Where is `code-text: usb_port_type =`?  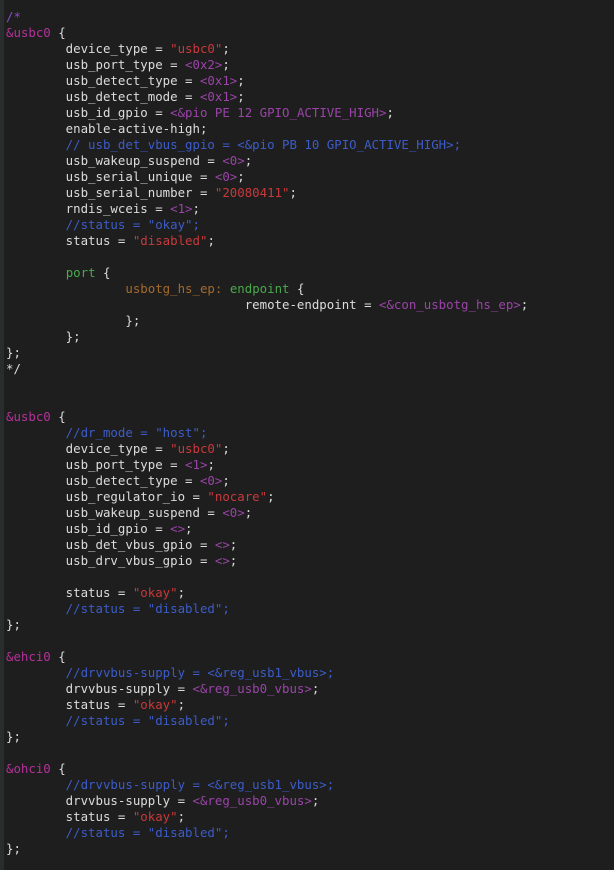 code-text: usb_port_type = is located at coordinates (96, 464).